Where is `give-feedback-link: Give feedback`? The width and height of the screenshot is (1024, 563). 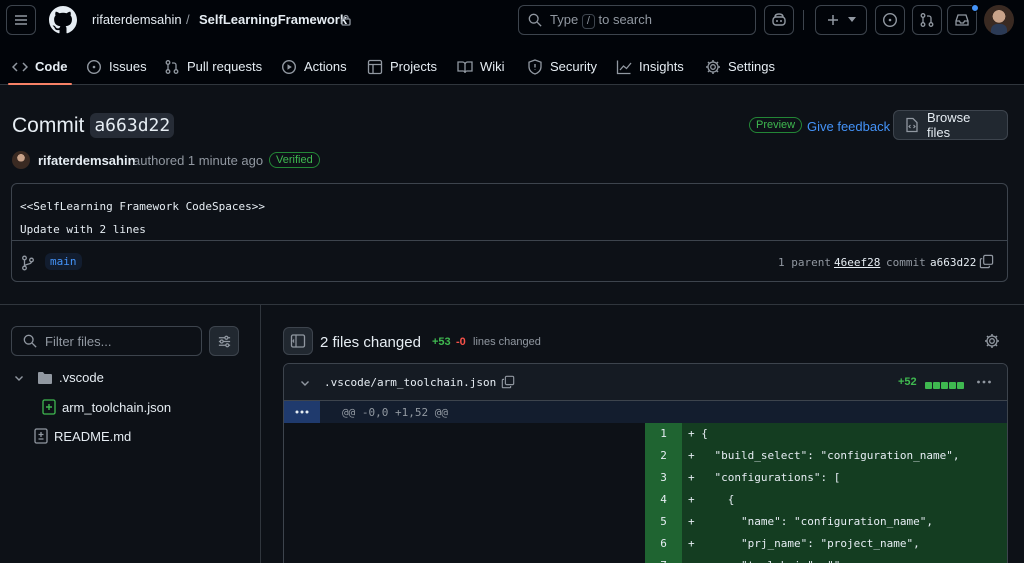
give-feedback-link: Give feedback is located at coordinates (848, 126).